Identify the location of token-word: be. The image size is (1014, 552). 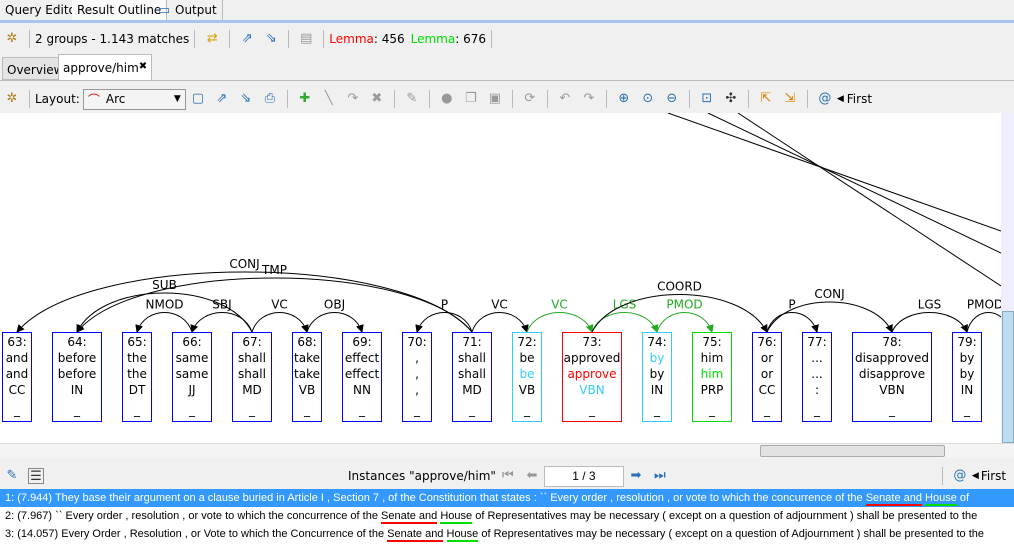
(527, 358).